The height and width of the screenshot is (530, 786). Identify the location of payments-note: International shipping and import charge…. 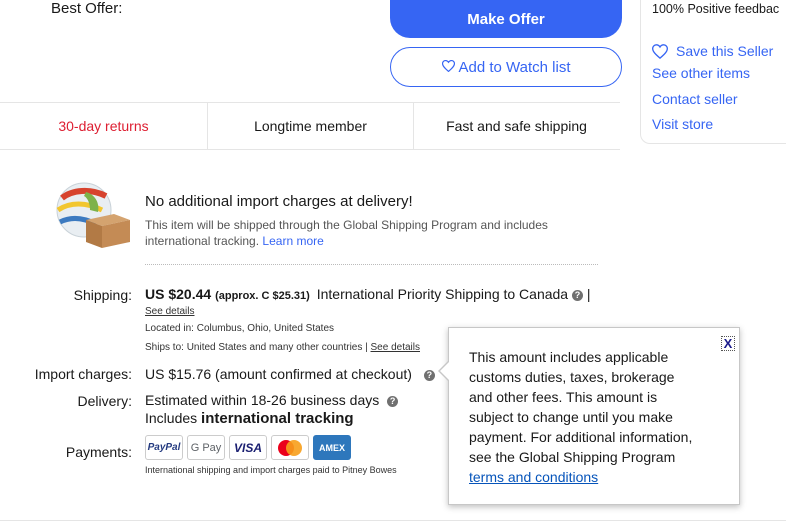
(271, 470).